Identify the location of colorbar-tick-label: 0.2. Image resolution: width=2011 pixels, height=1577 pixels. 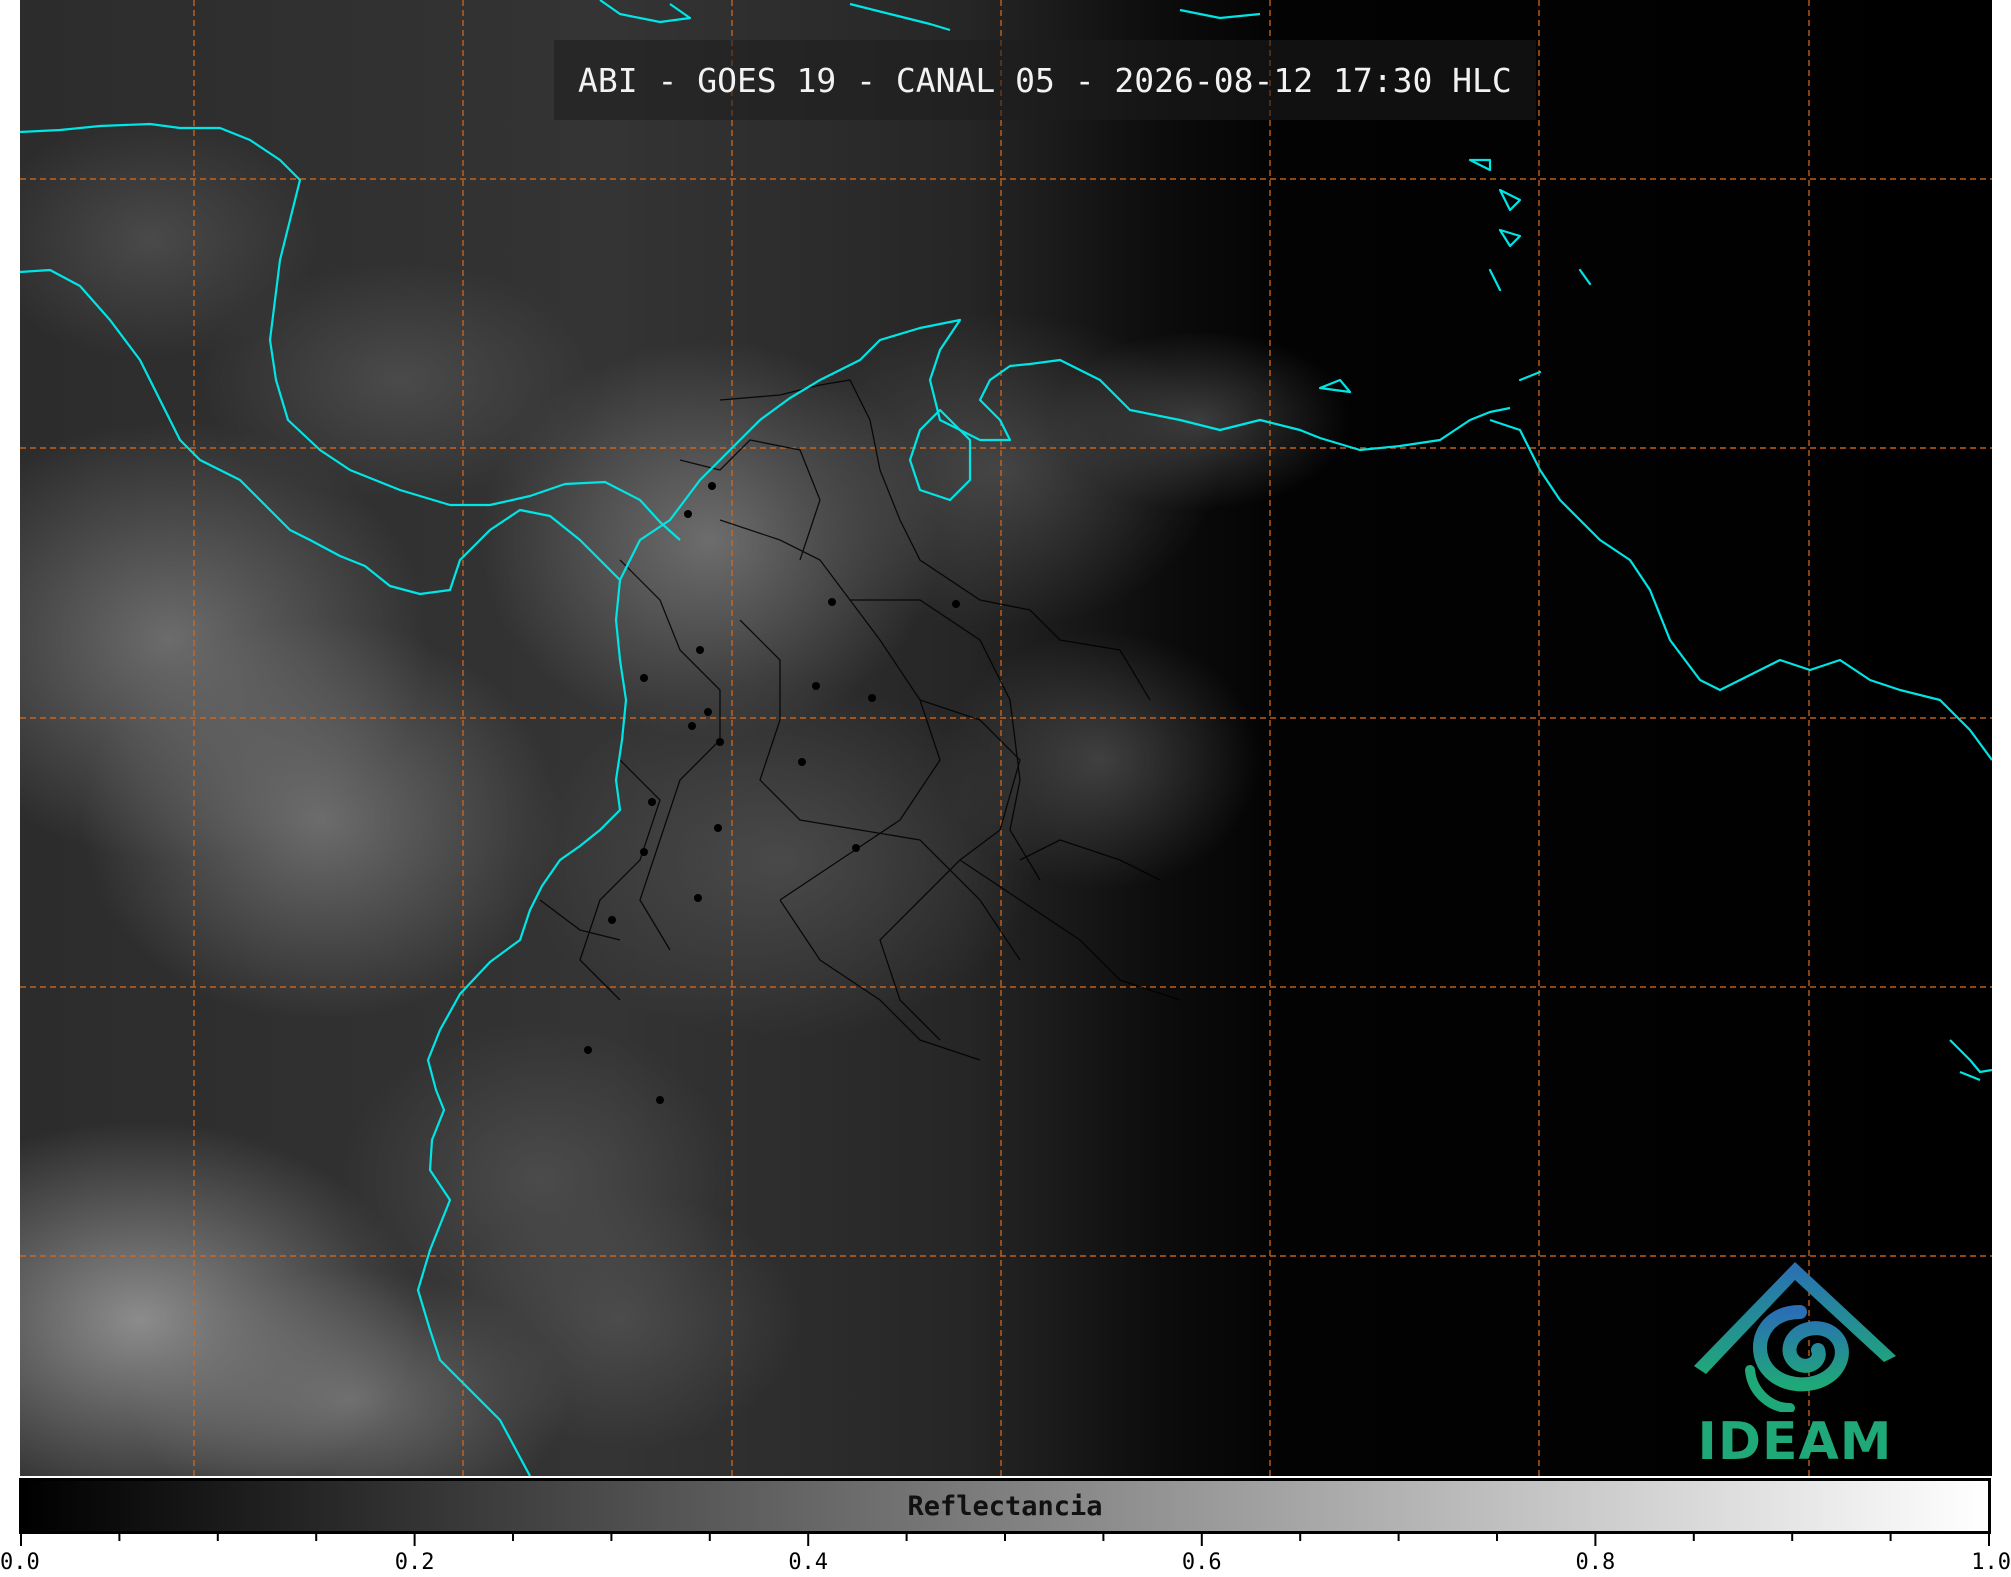
(415, 1562).